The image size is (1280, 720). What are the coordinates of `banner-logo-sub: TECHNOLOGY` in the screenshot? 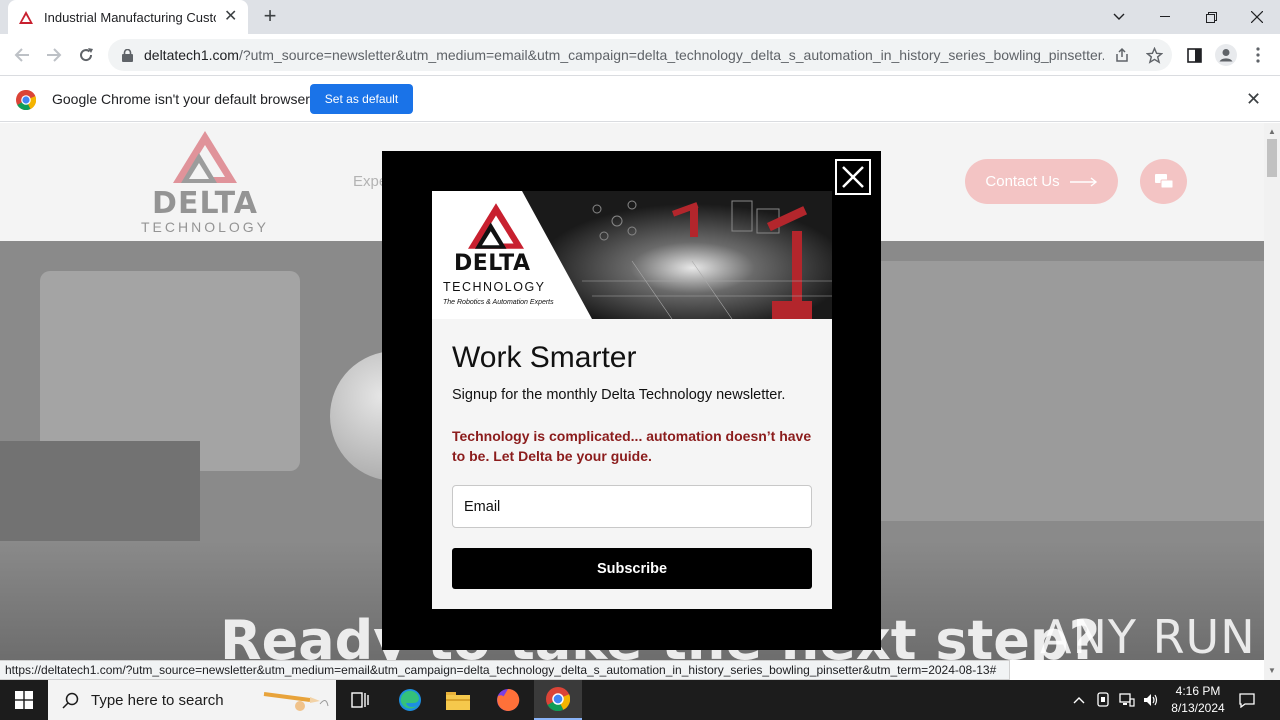 It's located at (494, 287).